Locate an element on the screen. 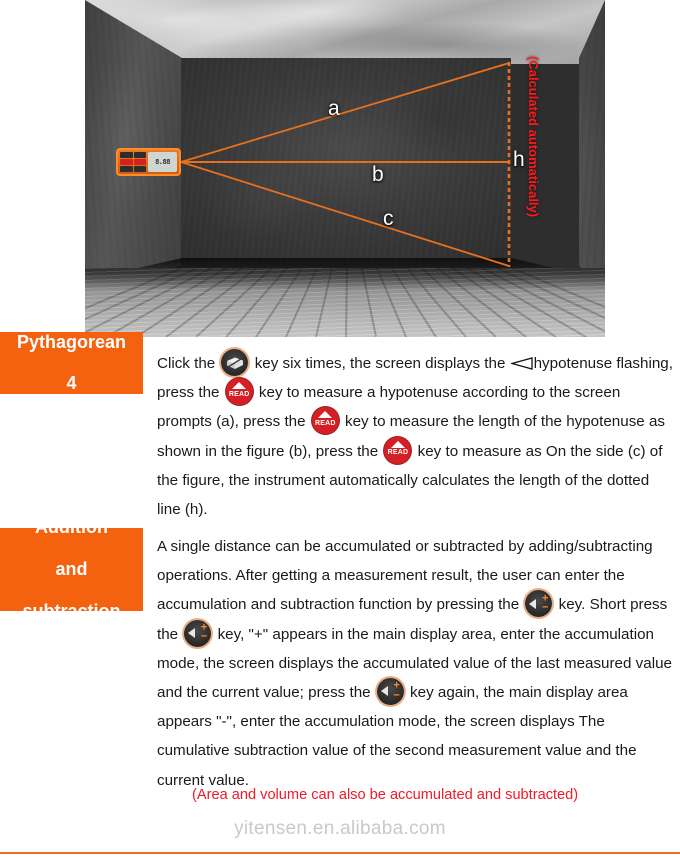  label-a: a is located at coordinates (334, 108).